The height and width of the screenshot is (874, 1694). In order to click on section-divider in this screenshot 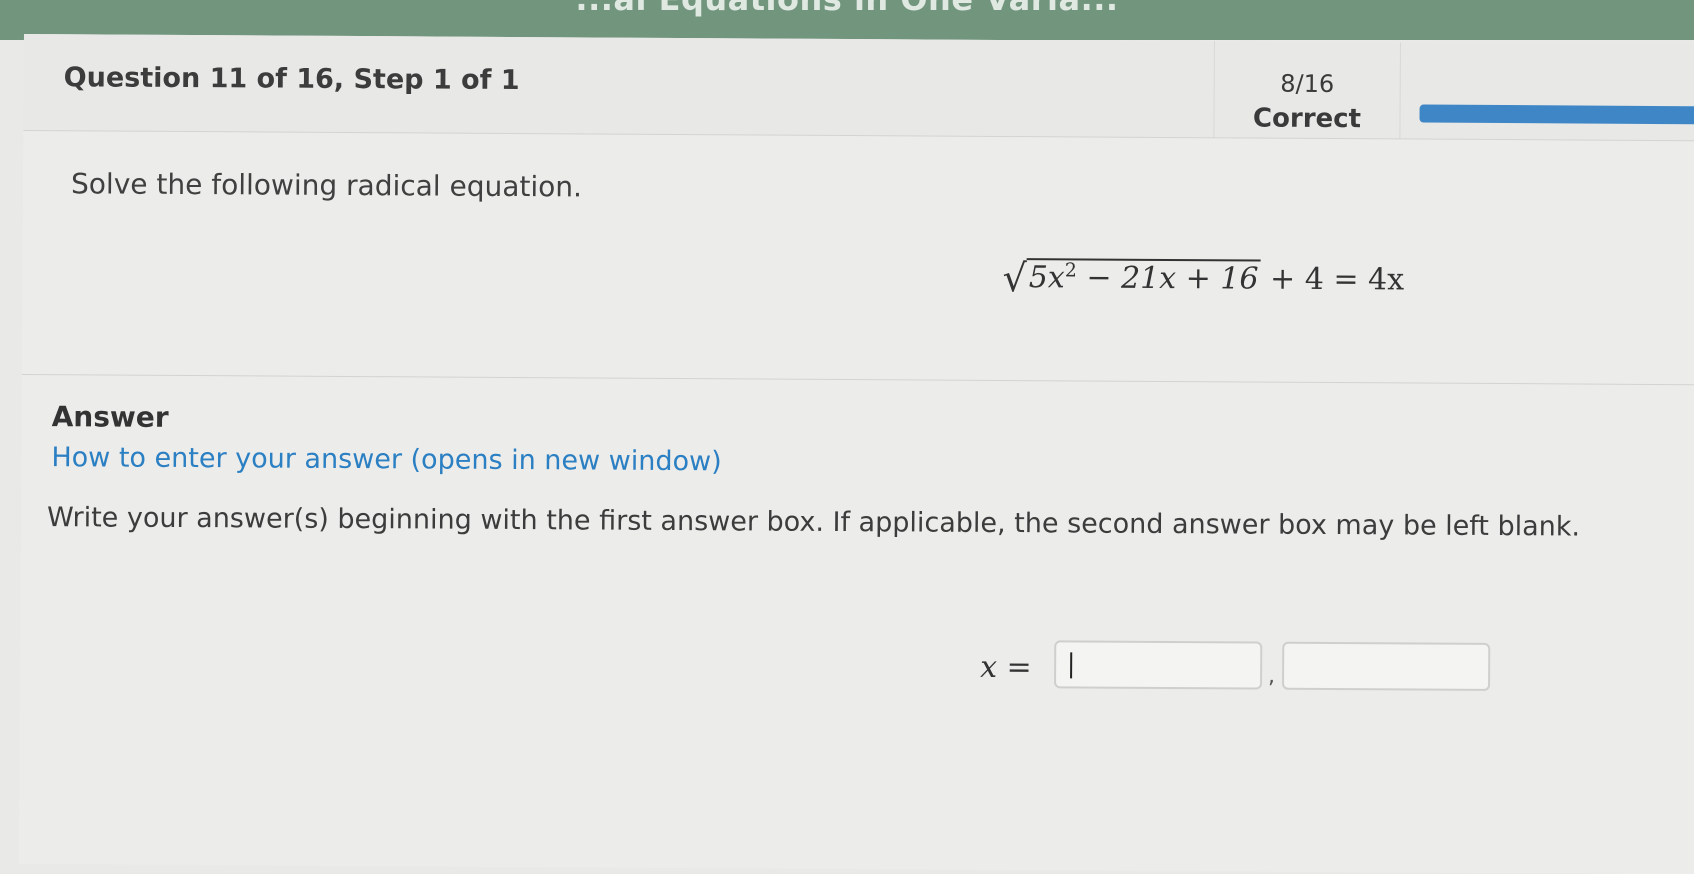, I will do `click(857, 379)`.